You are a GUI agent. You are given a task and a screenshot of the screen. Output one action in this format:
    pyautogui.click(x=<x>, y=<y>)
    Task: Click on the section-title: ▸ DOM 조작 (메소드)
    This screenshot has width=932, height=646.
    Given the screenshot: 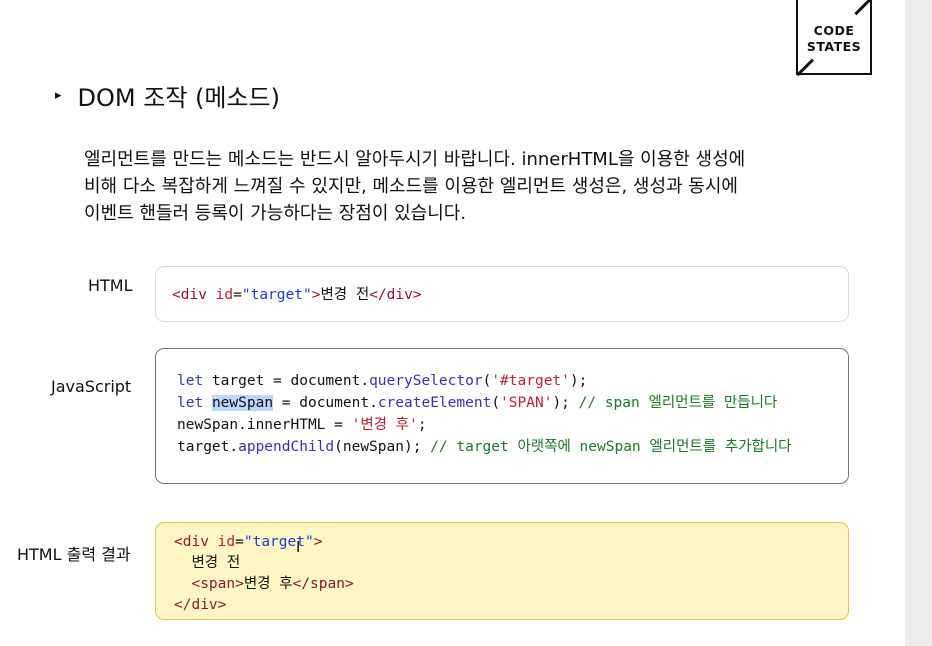 What is the action you would take?
    pyautogui.click(x=167, y=95)
    